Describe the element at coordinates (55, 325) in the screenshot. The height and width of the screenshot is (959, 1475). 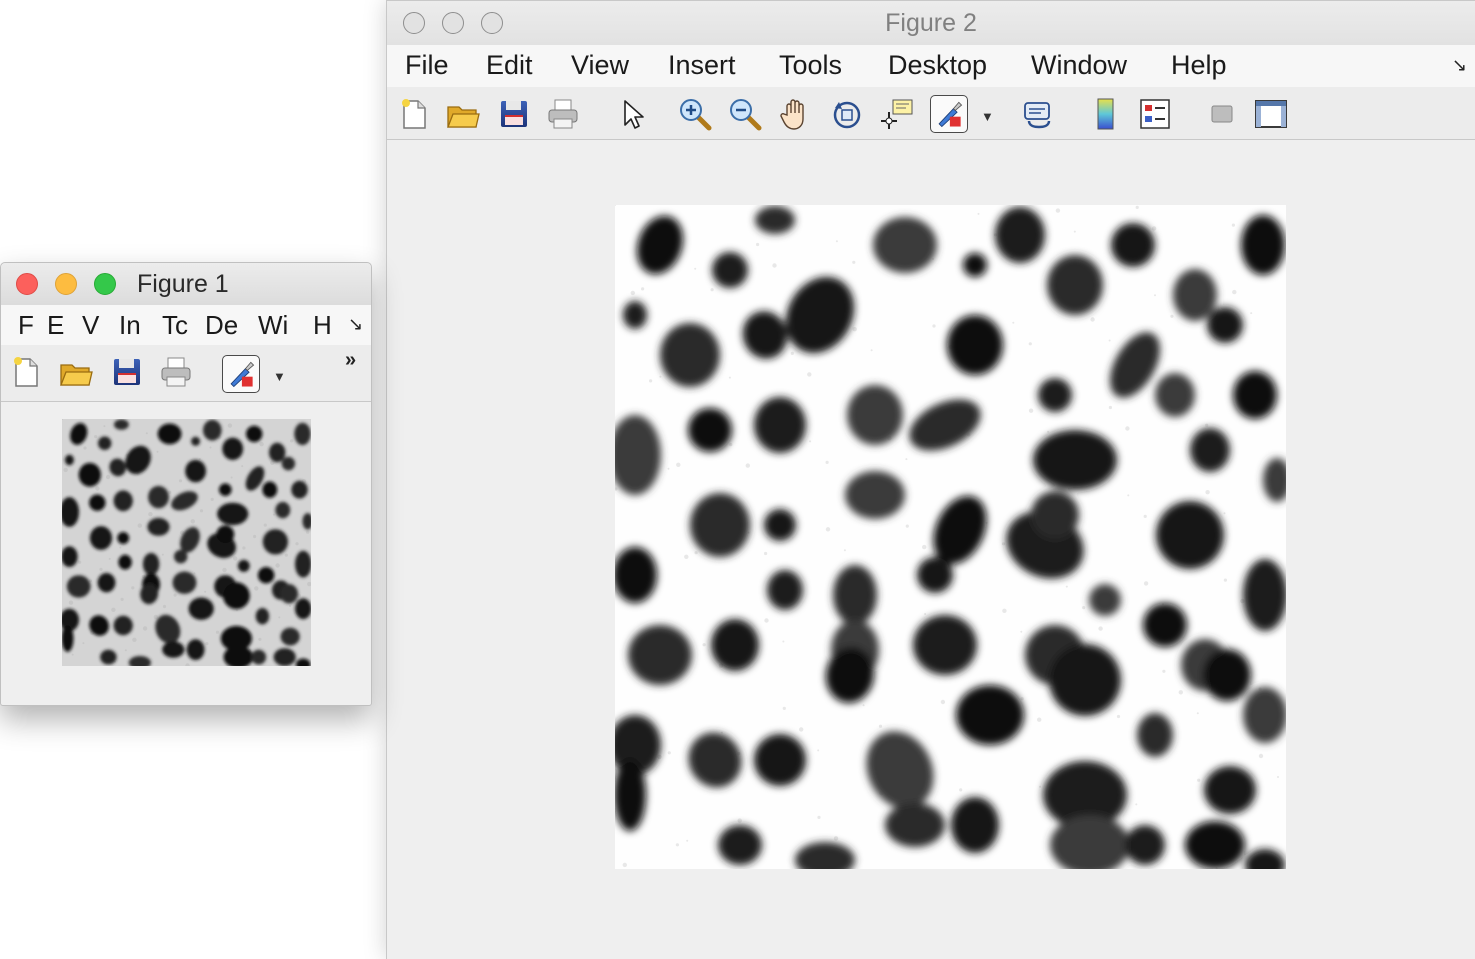
I see `menu-edit: E` at that location.